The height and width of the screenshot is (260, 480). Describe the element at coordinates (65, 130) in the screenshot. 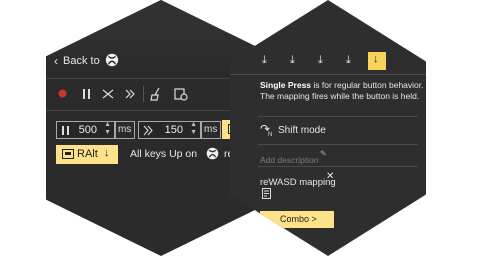

I see `pause-small-icon` at that location.